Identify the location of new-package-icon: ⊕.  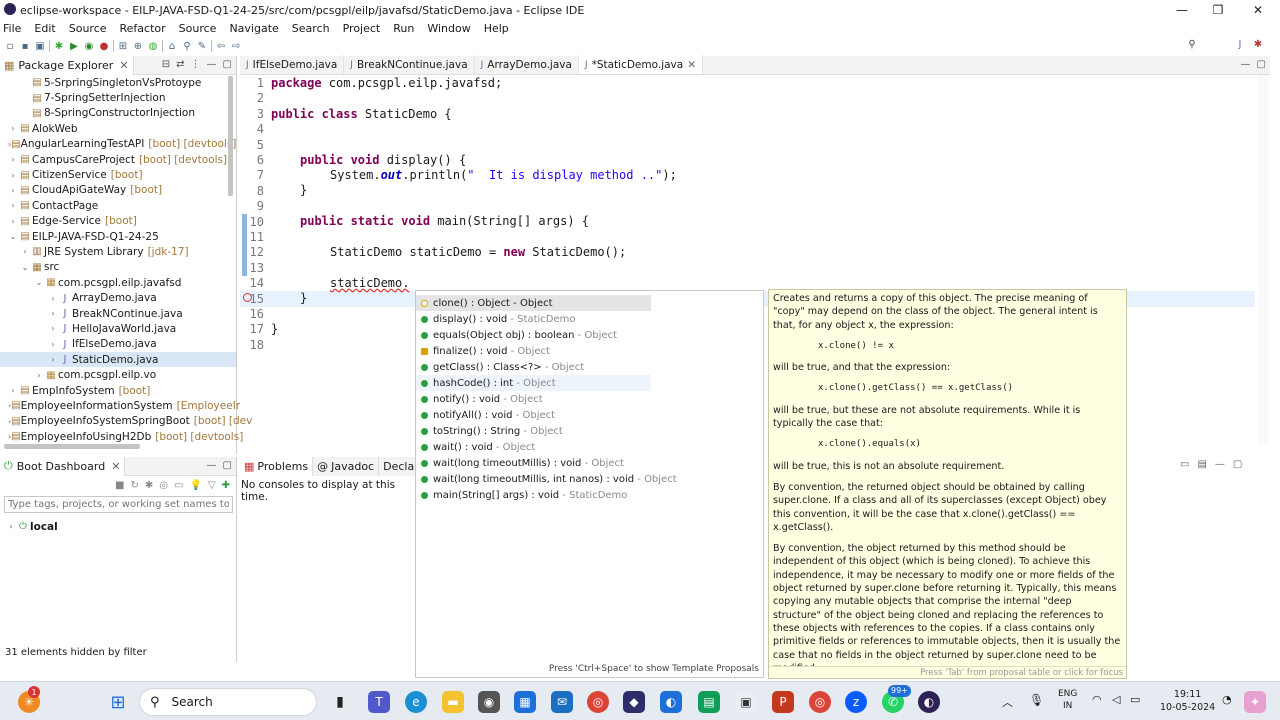
(138, 46).